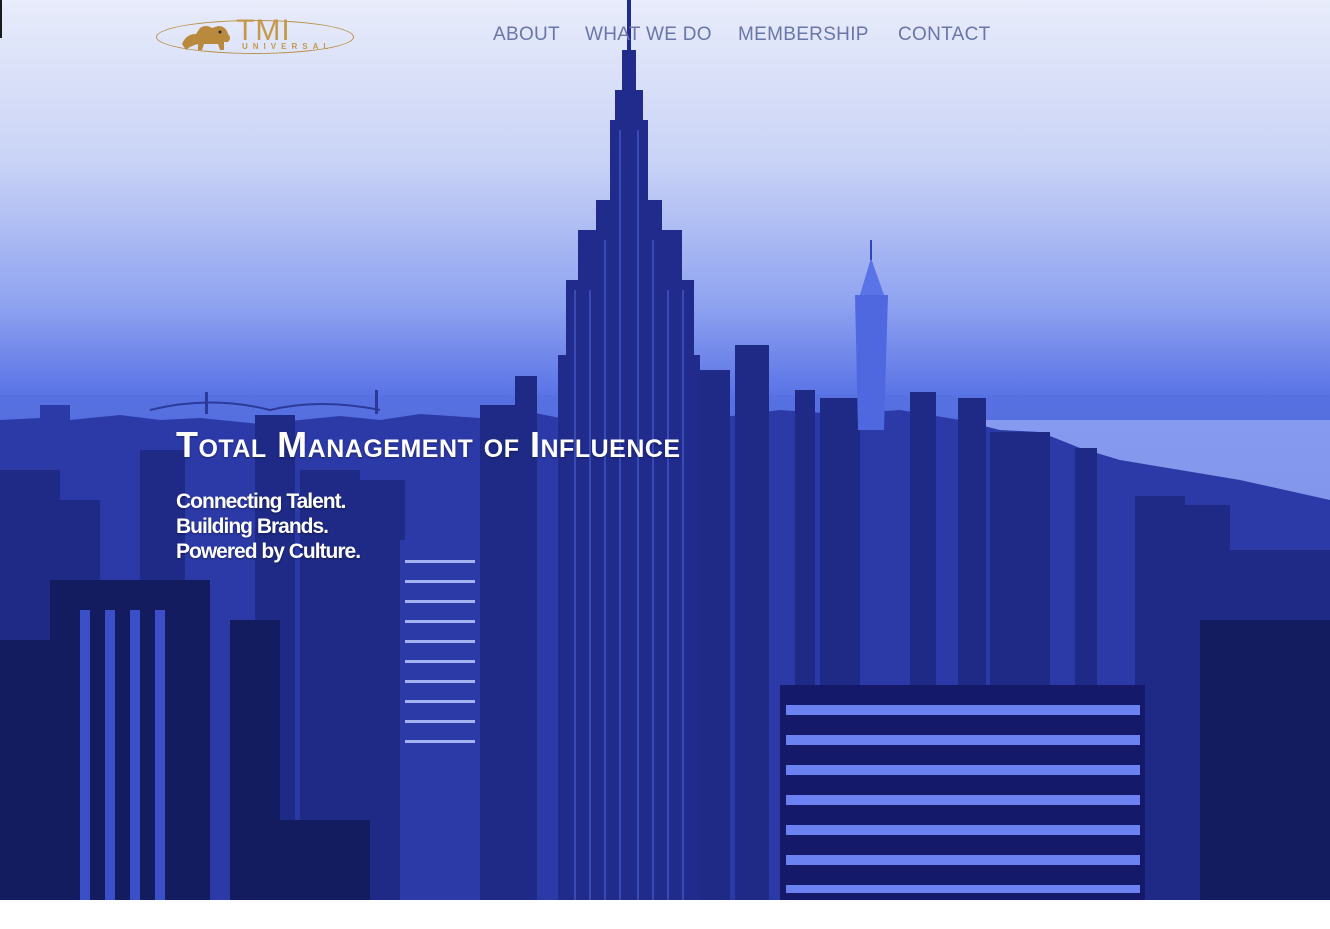 The image size is (1330, 929). I want to click on tagline-line: Connecting Talent., so click(261, 501).